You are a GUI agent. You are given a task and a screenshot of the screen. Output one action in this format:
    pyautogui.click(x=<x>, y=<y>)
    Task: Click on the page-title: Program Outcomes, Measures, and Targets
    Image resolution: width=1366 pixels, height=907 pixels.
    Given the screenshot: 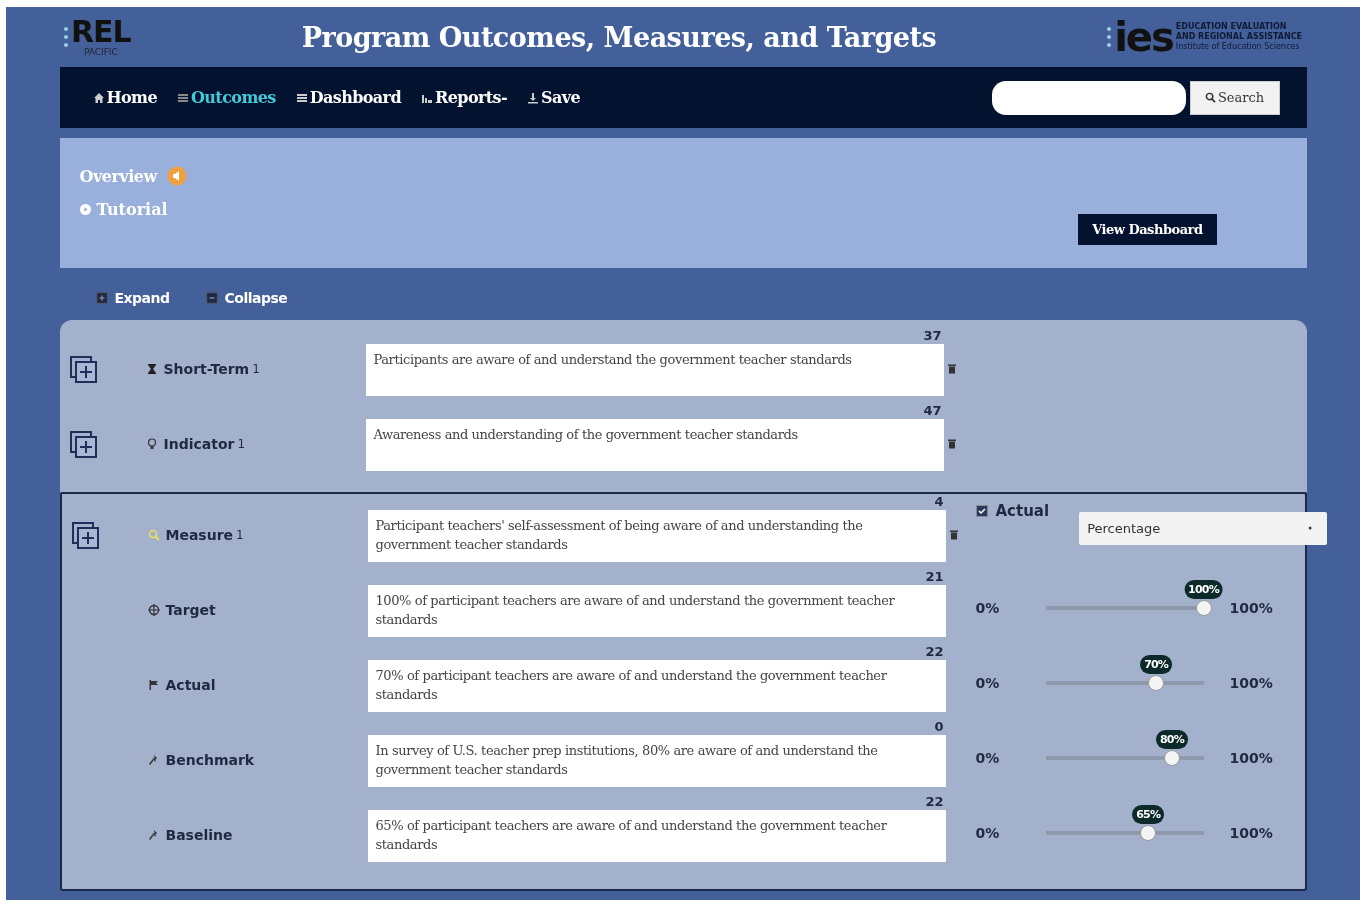 What is the action you would take?
    pyautogui.click(x=619, y=37)
    